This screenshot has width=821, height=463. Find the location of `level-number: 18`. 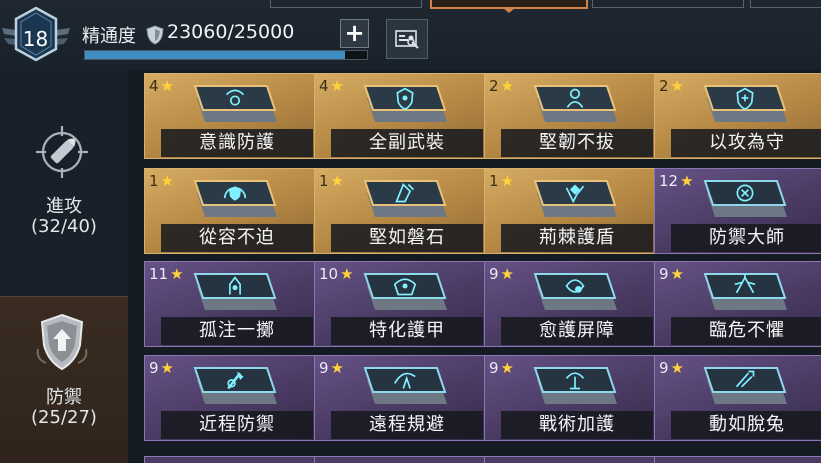

level-number: 18 is located at coordinates (35, 39).